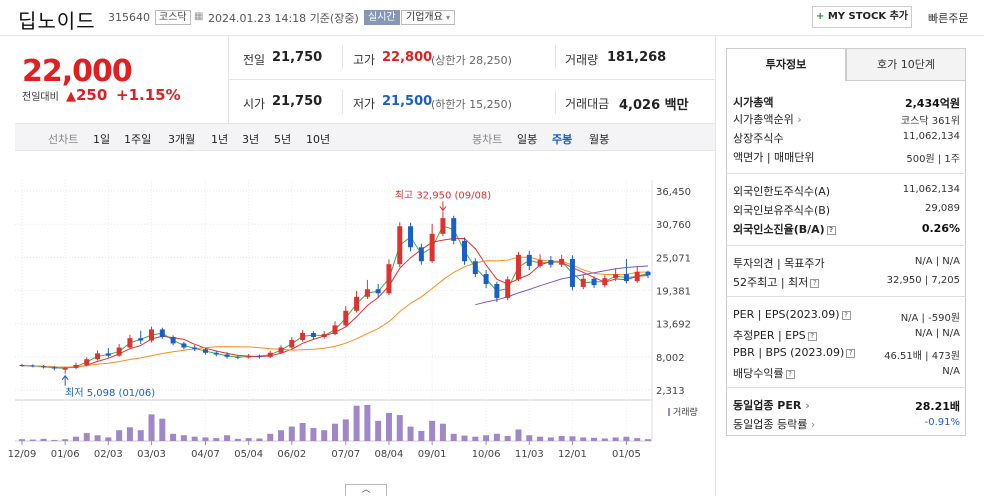  What do you see at coordinates (673, 225) in the screenshot?
I see `y-tick-label: 30,760` at bounding box center [673, 225].